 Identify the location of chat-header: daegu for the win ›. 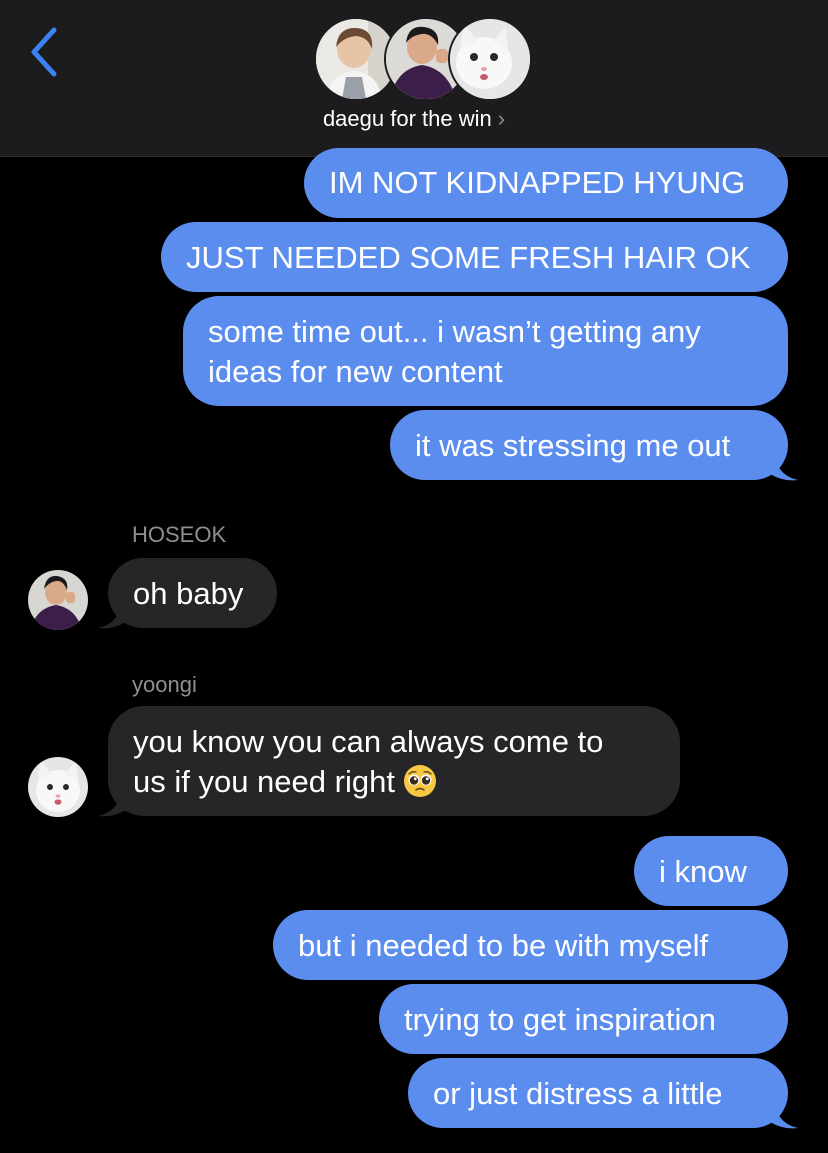
(414, 78).